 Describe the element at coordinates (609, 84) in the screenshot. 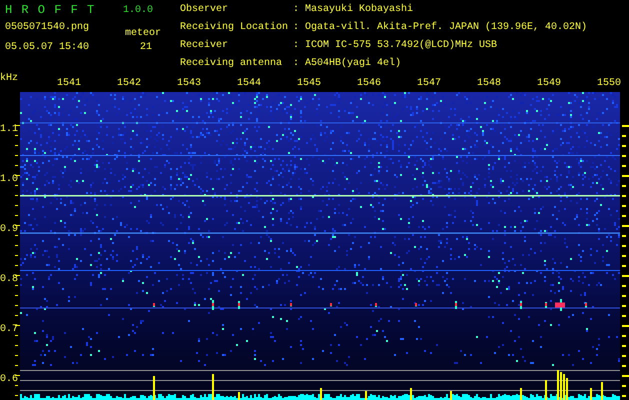

I see `axis-label: 1550` at that location.